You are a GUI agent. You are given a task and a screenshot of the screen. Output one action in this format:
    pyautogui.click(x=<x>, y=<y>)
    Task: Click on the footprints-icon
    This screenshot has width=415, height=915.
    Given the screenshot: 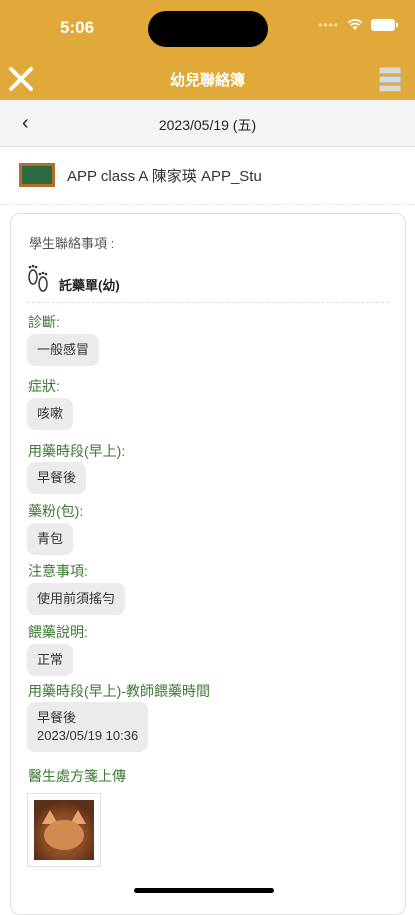 What is the action you would take?
    pyautogui.click(x=38, y=278)
    